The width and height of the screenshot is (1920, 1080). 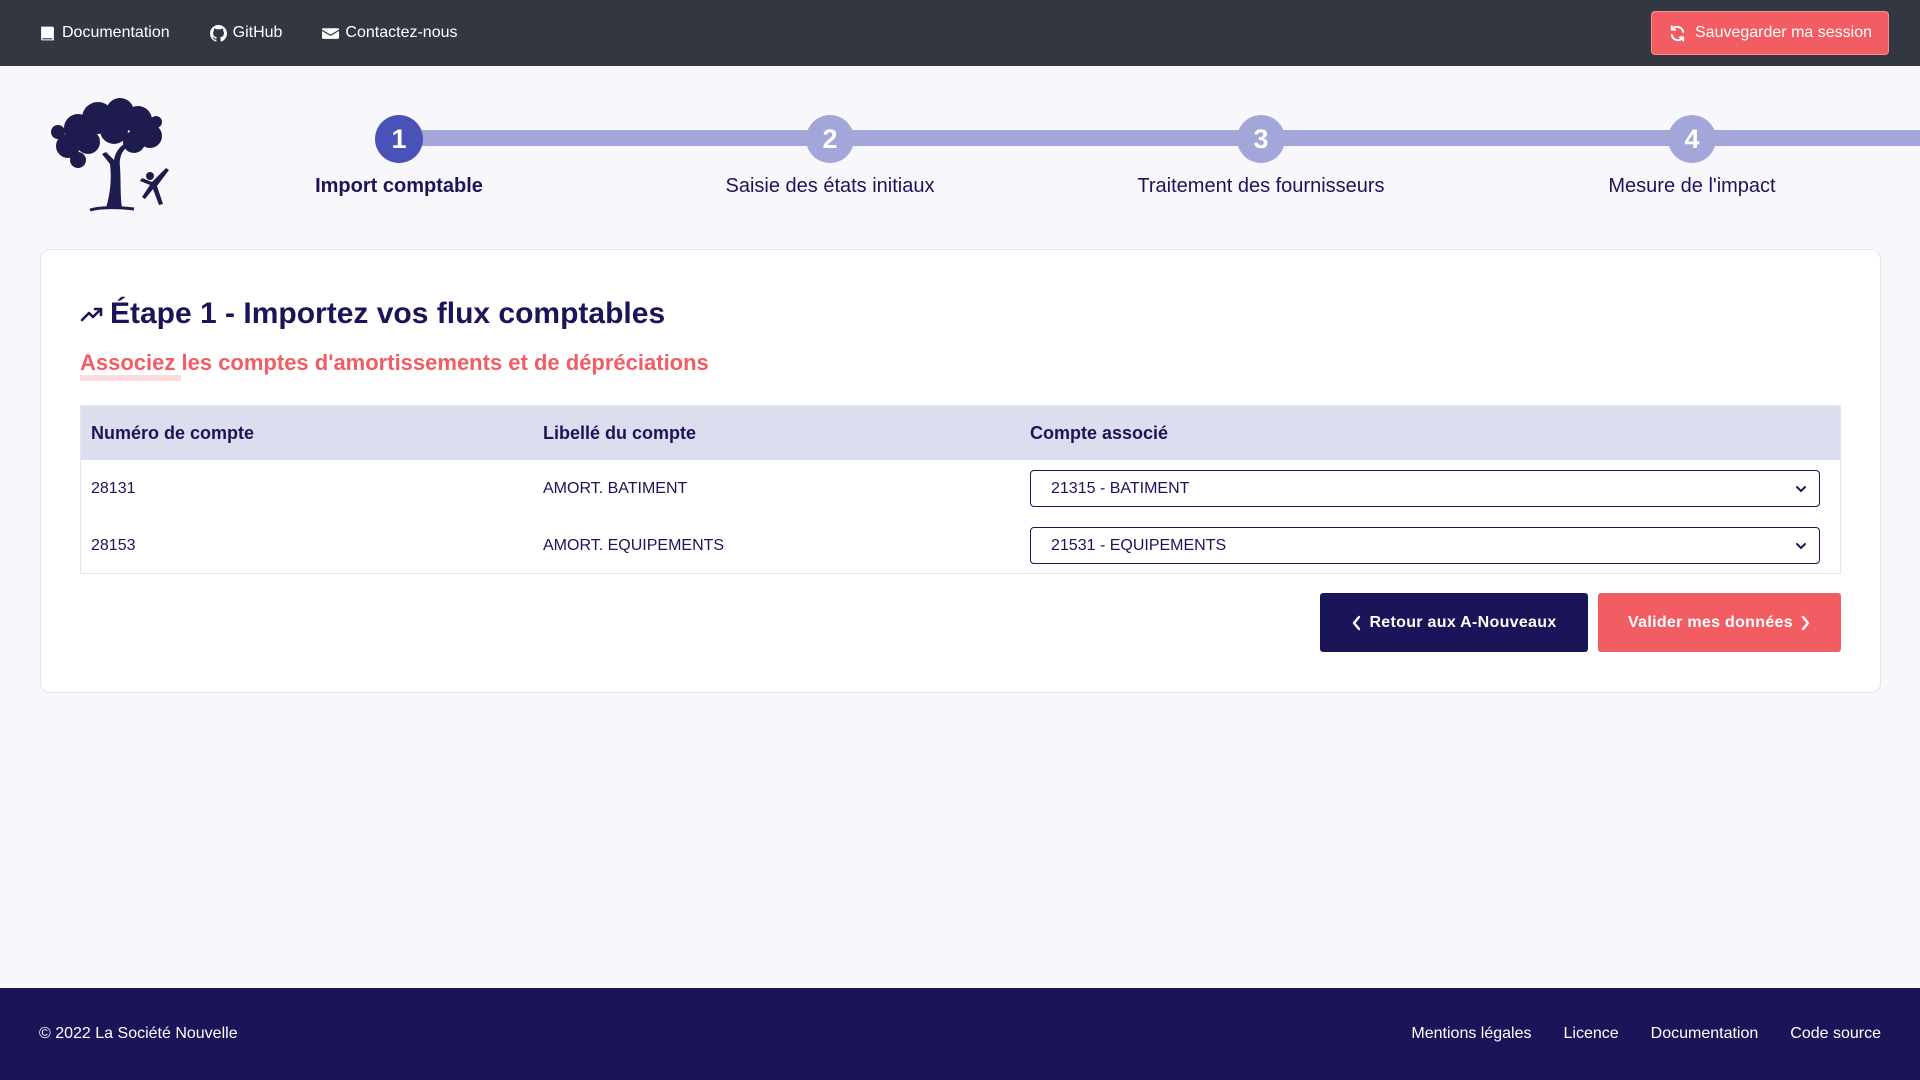 What do you see at coordinates (1591, 1034) in the screenshot?
I see `footer-link-licence: Licence` at bounding box center [1591, 1034].